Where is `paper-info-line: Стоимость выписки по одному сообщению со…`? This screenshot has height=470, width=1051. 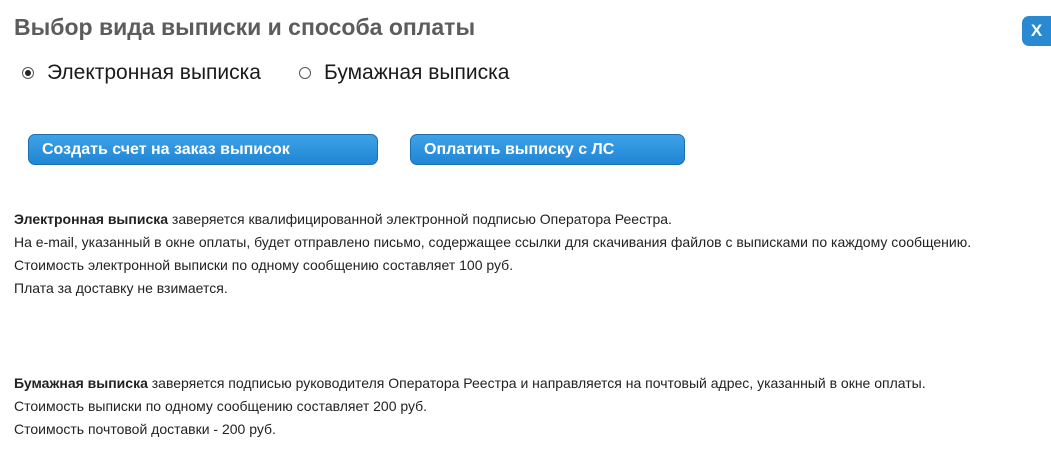 paper-info-line: Стоимость выписки по одному сообщению со… is located at coordinates (221, 406).